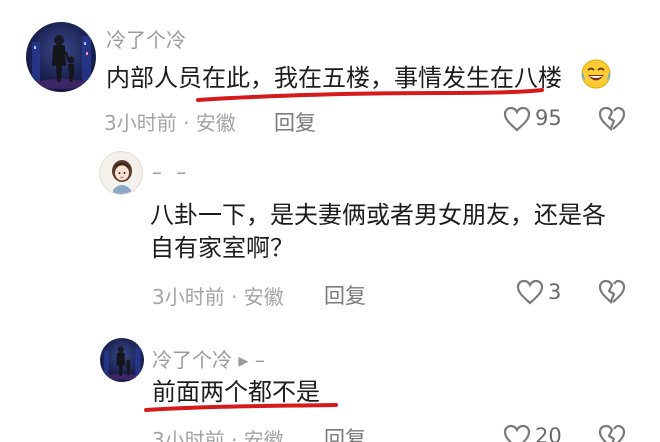  What do you see at coordinates (171, 172) in the screenshot?
I see `username: – –` at bounding box center [171, 172].